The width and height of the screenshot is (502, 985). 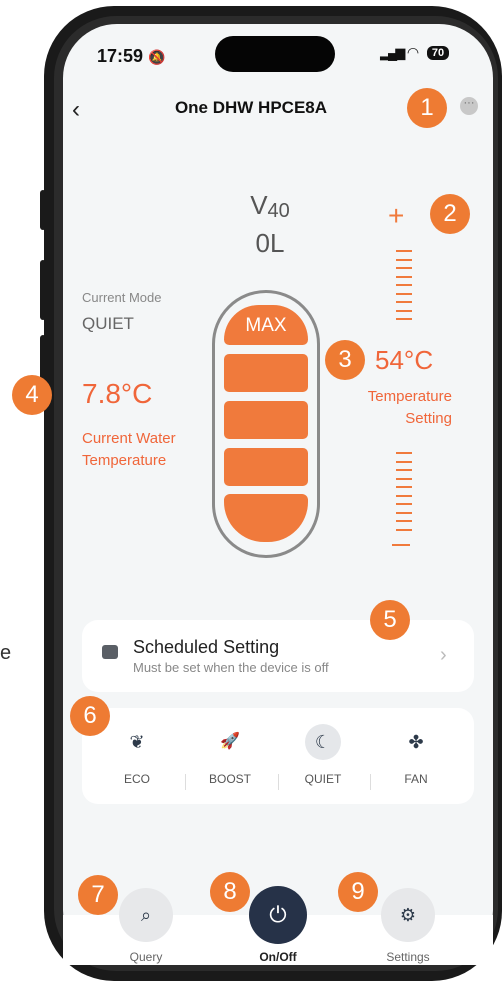 I want to click on callout-badge-2: 2, so click(x=450, y=214).